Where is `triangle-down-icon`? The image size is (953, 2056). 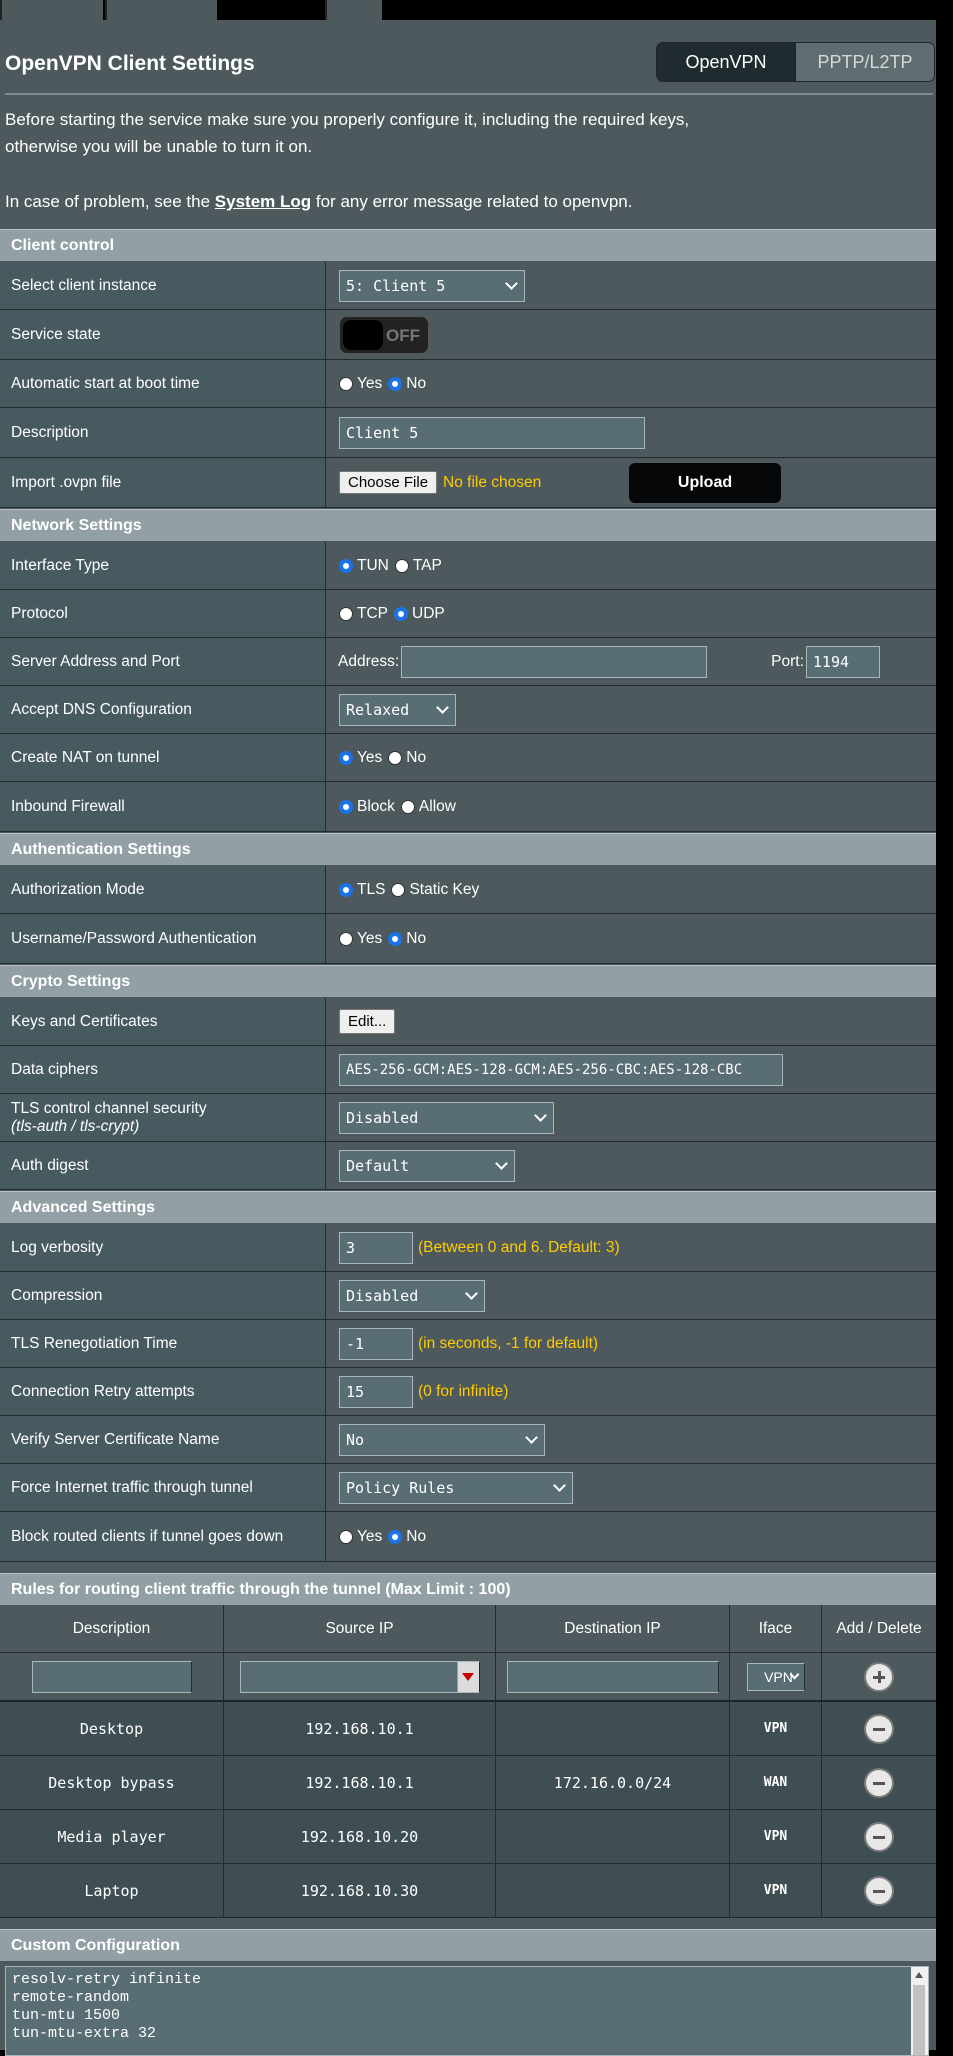 triangle-down-icon is located at coordinates (468, 1676).